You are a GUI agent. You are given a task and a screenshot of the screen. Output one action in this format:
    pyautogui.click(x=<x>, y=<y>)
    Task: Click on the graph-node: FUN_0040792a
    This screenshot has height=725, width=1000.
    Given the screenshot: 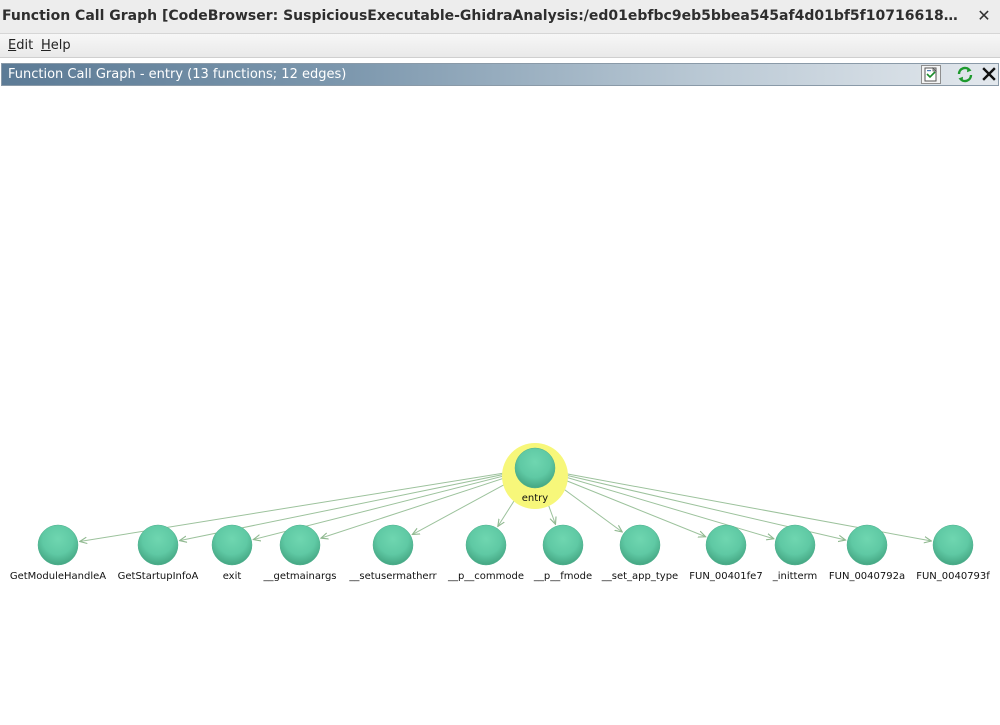 What is the action you would take?
    pyautogui.click(x=867, y=553)
    